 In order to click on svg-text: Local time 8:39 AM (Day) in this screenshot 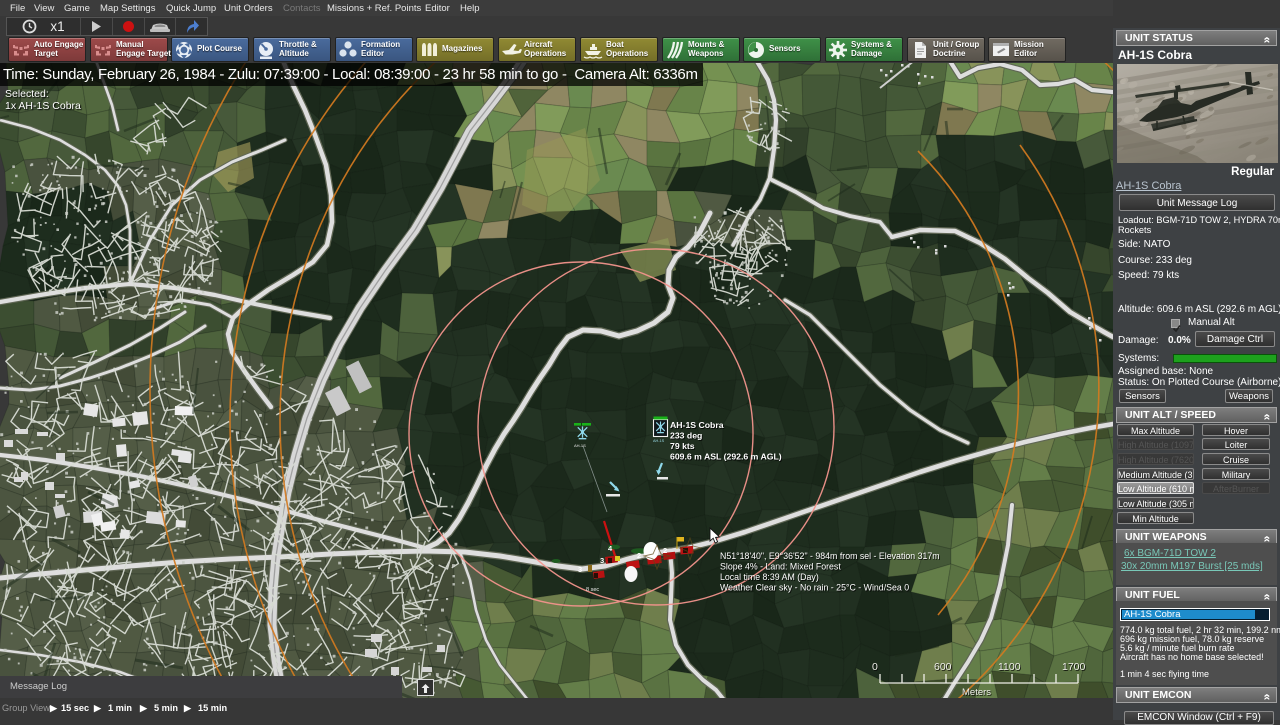, I will do `click(769, 577)`.